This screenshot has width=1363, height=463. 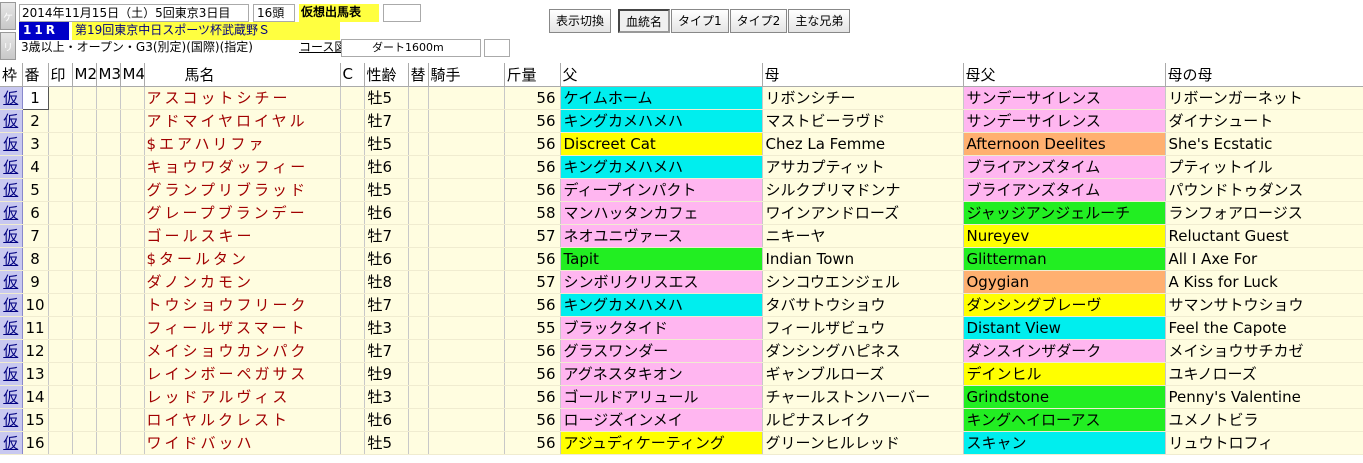 What do you see at coordinates (418, 75) in the screenshot?
I see `col-change-header: 替` at bounding box center [418, 75].